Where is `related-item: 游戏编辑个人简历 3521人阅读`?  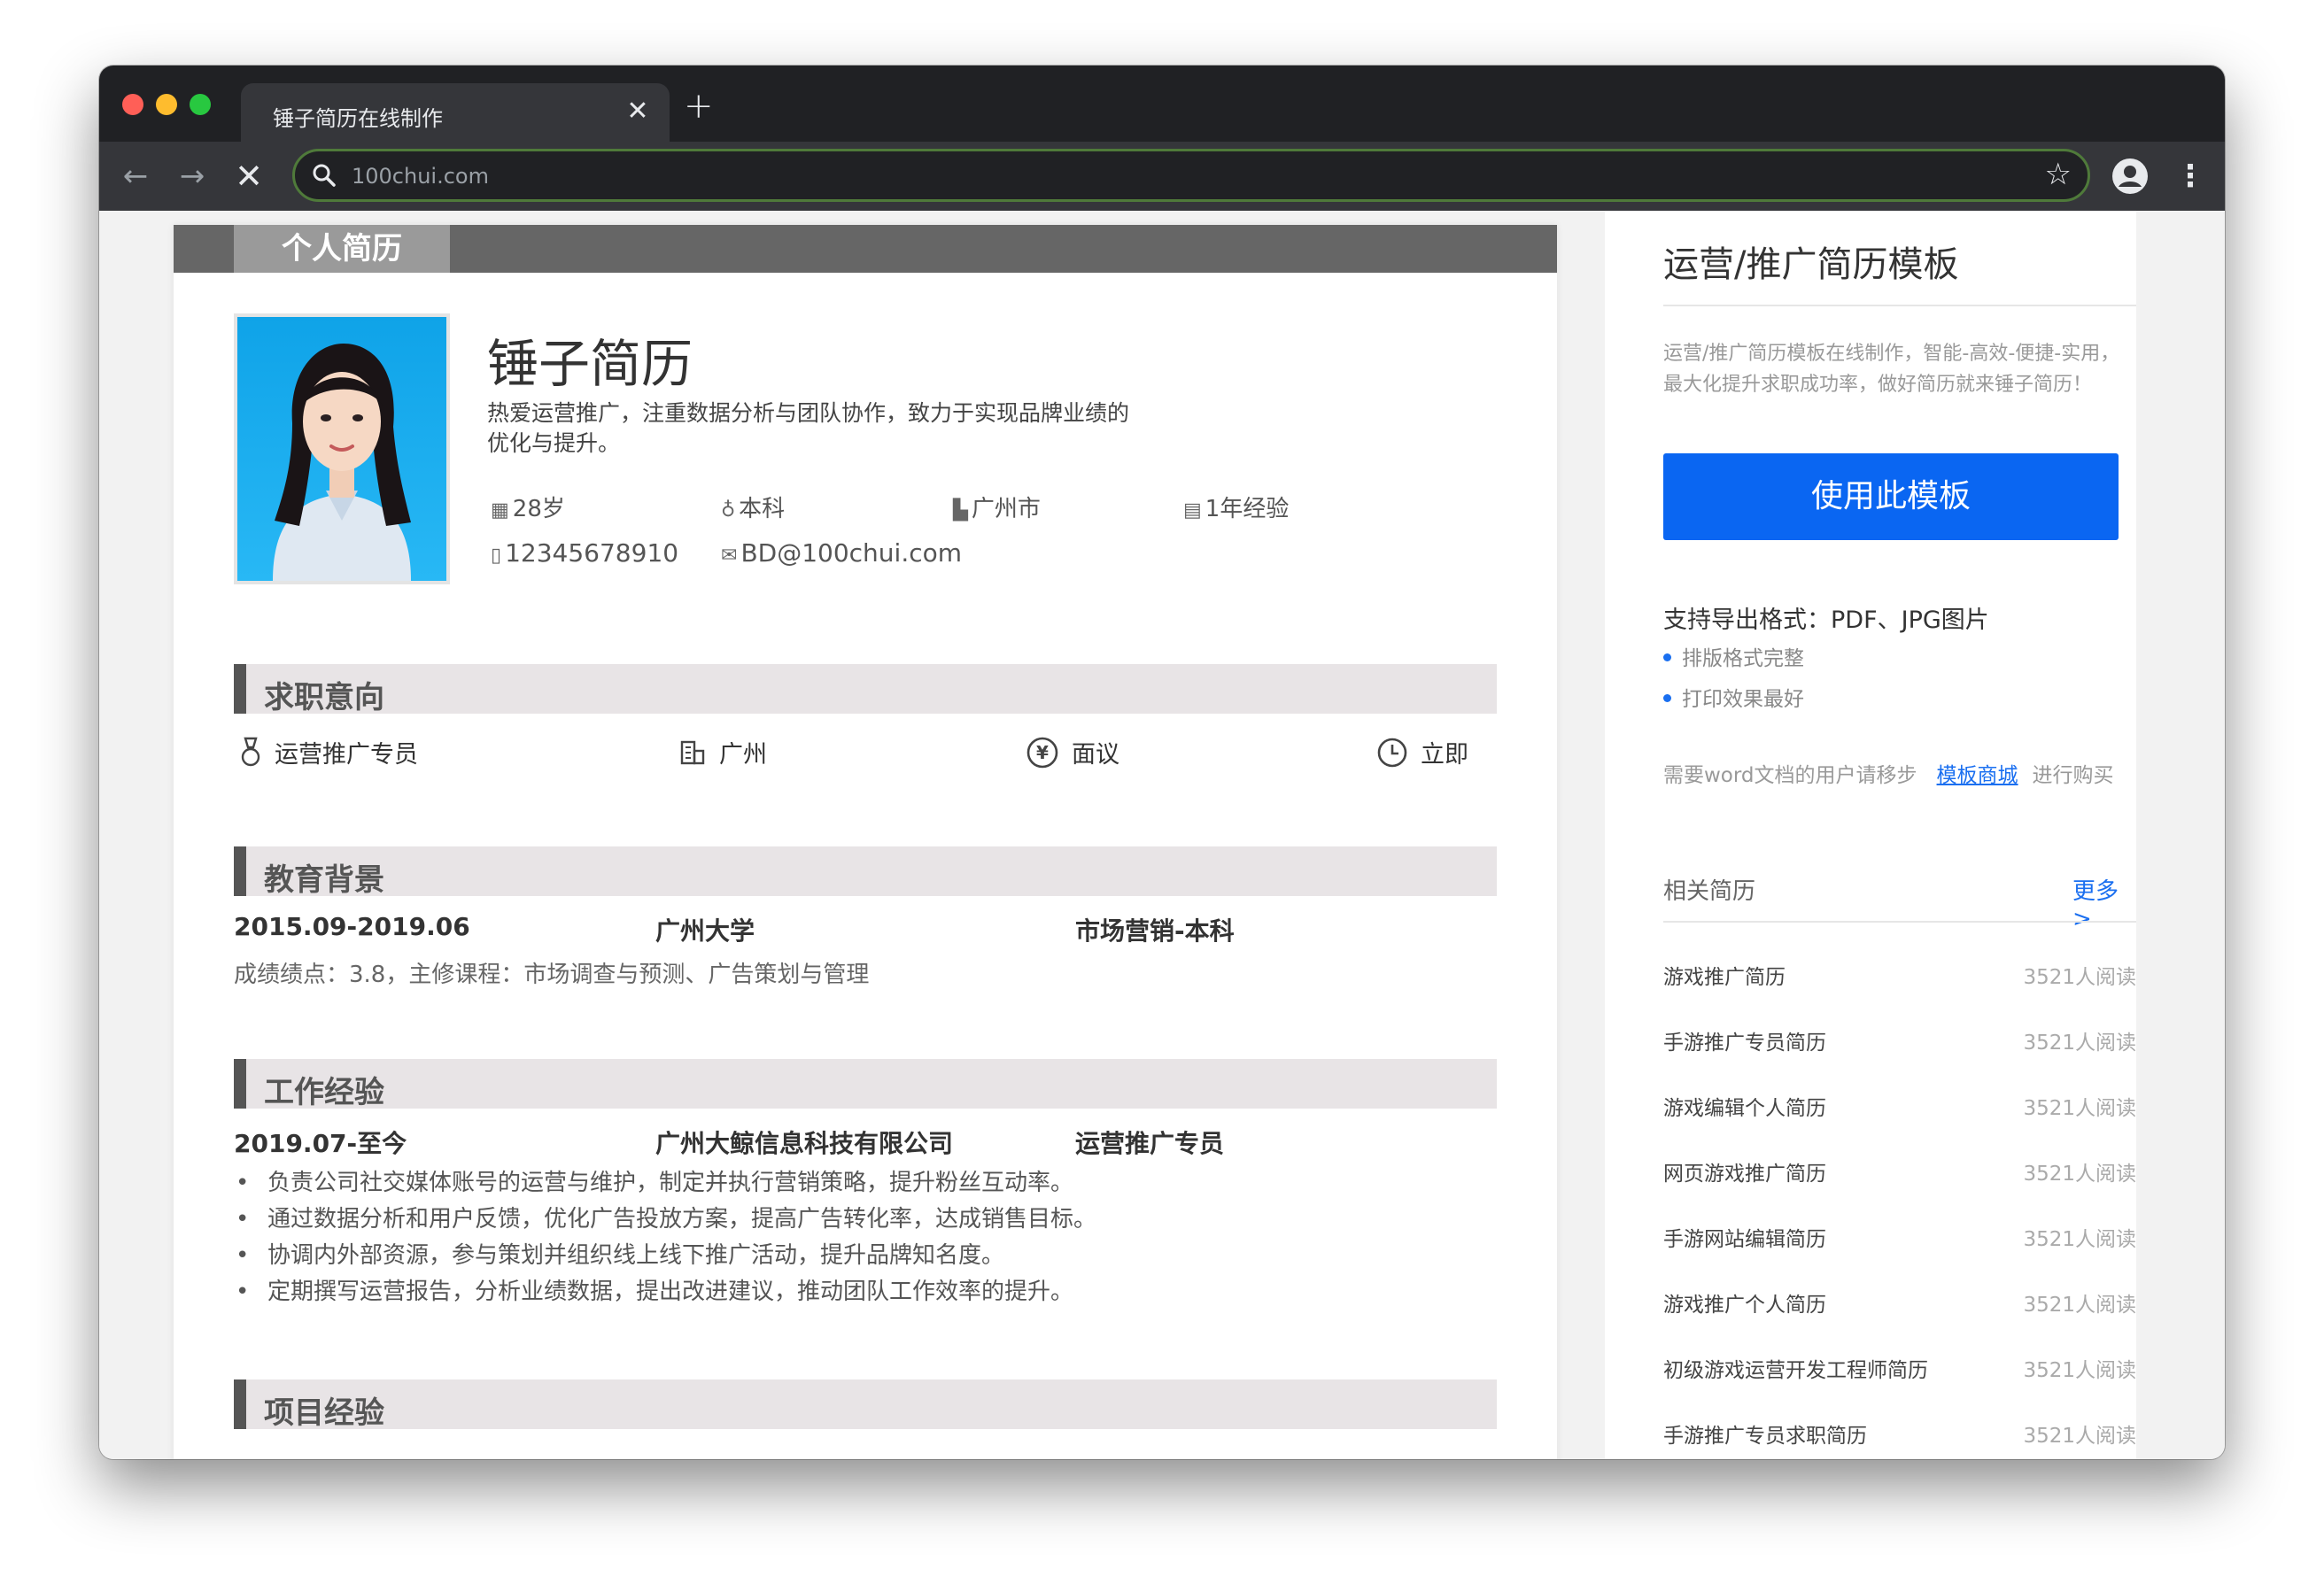
related-item: 游戏编辑个人简历 3521人阅读 is located at coordinates (1899, 1108).